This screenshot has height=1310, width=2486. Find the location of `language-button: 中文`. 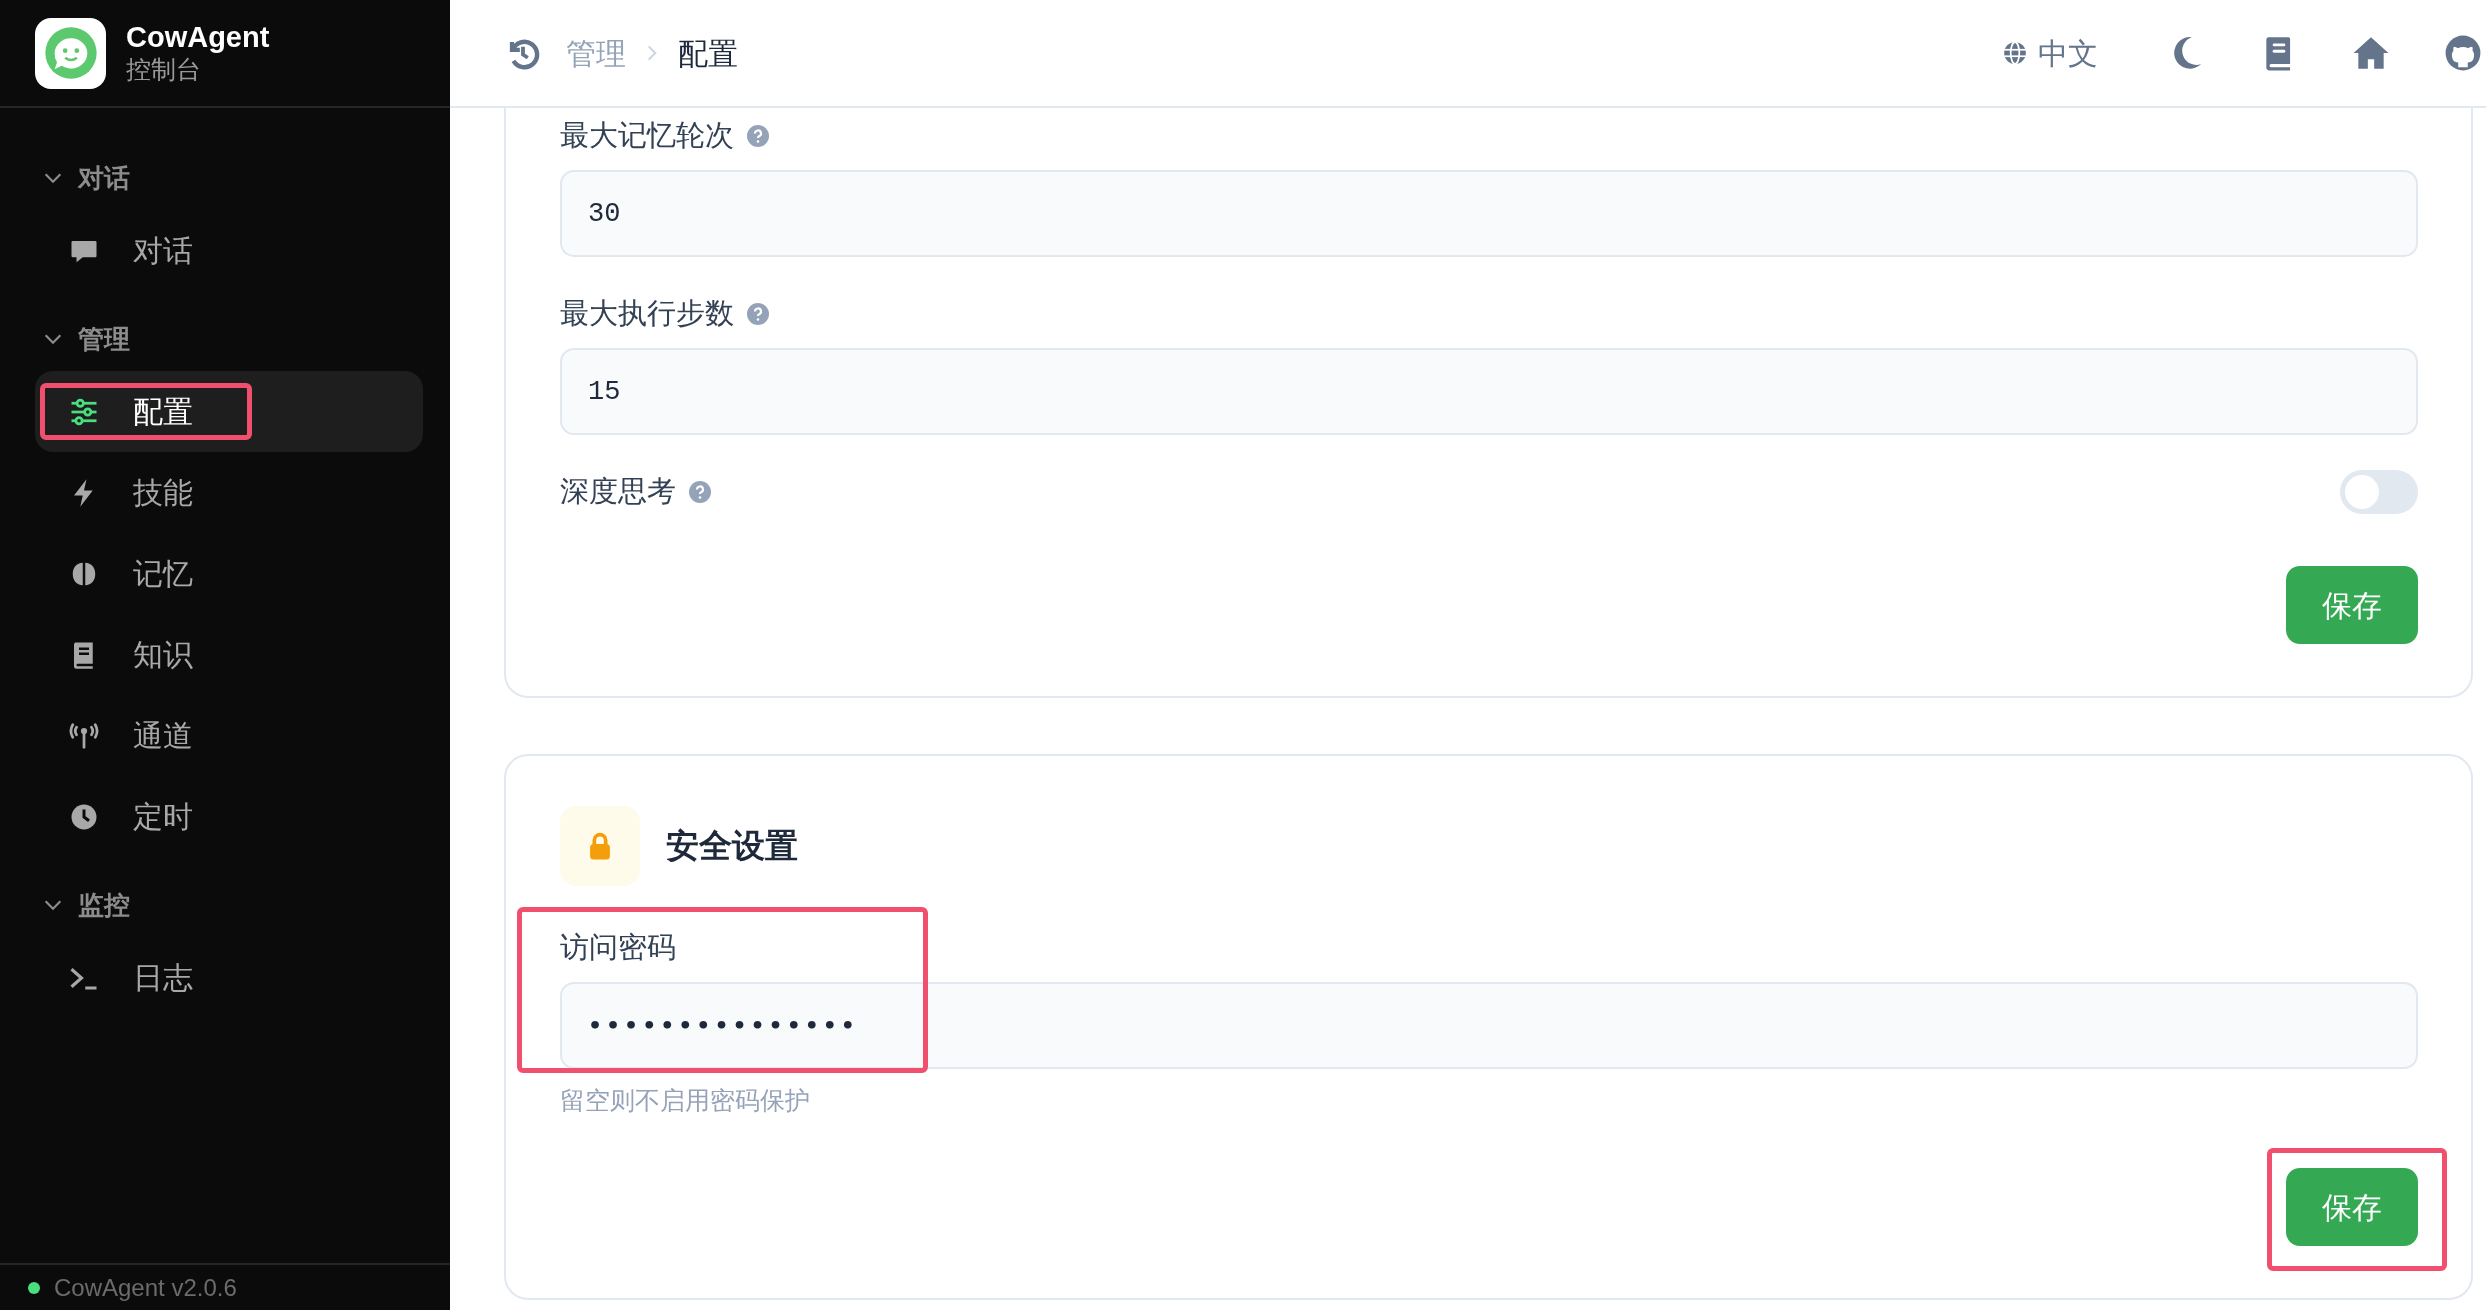

language-button: 中文 is located at coordinates (2050, 53).